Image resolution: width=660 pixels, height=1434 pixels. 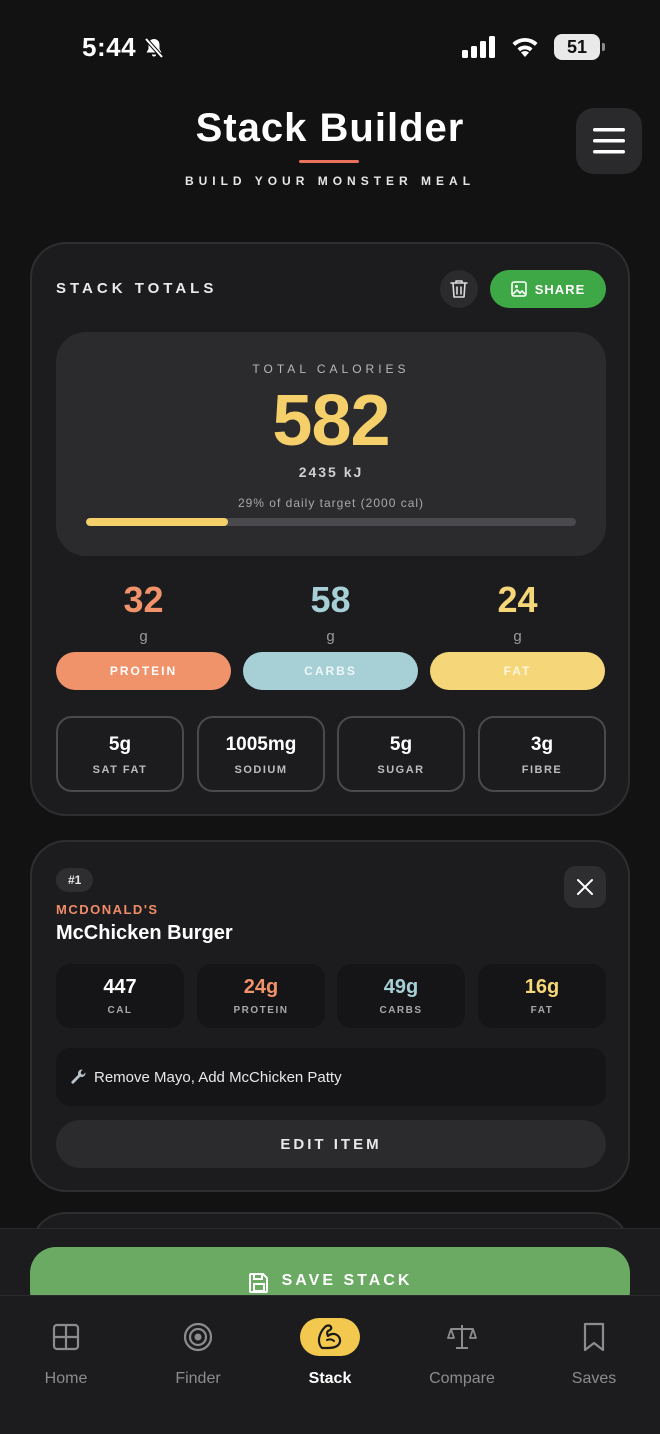 What do you see at coordinates (542, 987) in the screenshot?
I see `item-fat-value: 16g` at bounding box center [542, 987].